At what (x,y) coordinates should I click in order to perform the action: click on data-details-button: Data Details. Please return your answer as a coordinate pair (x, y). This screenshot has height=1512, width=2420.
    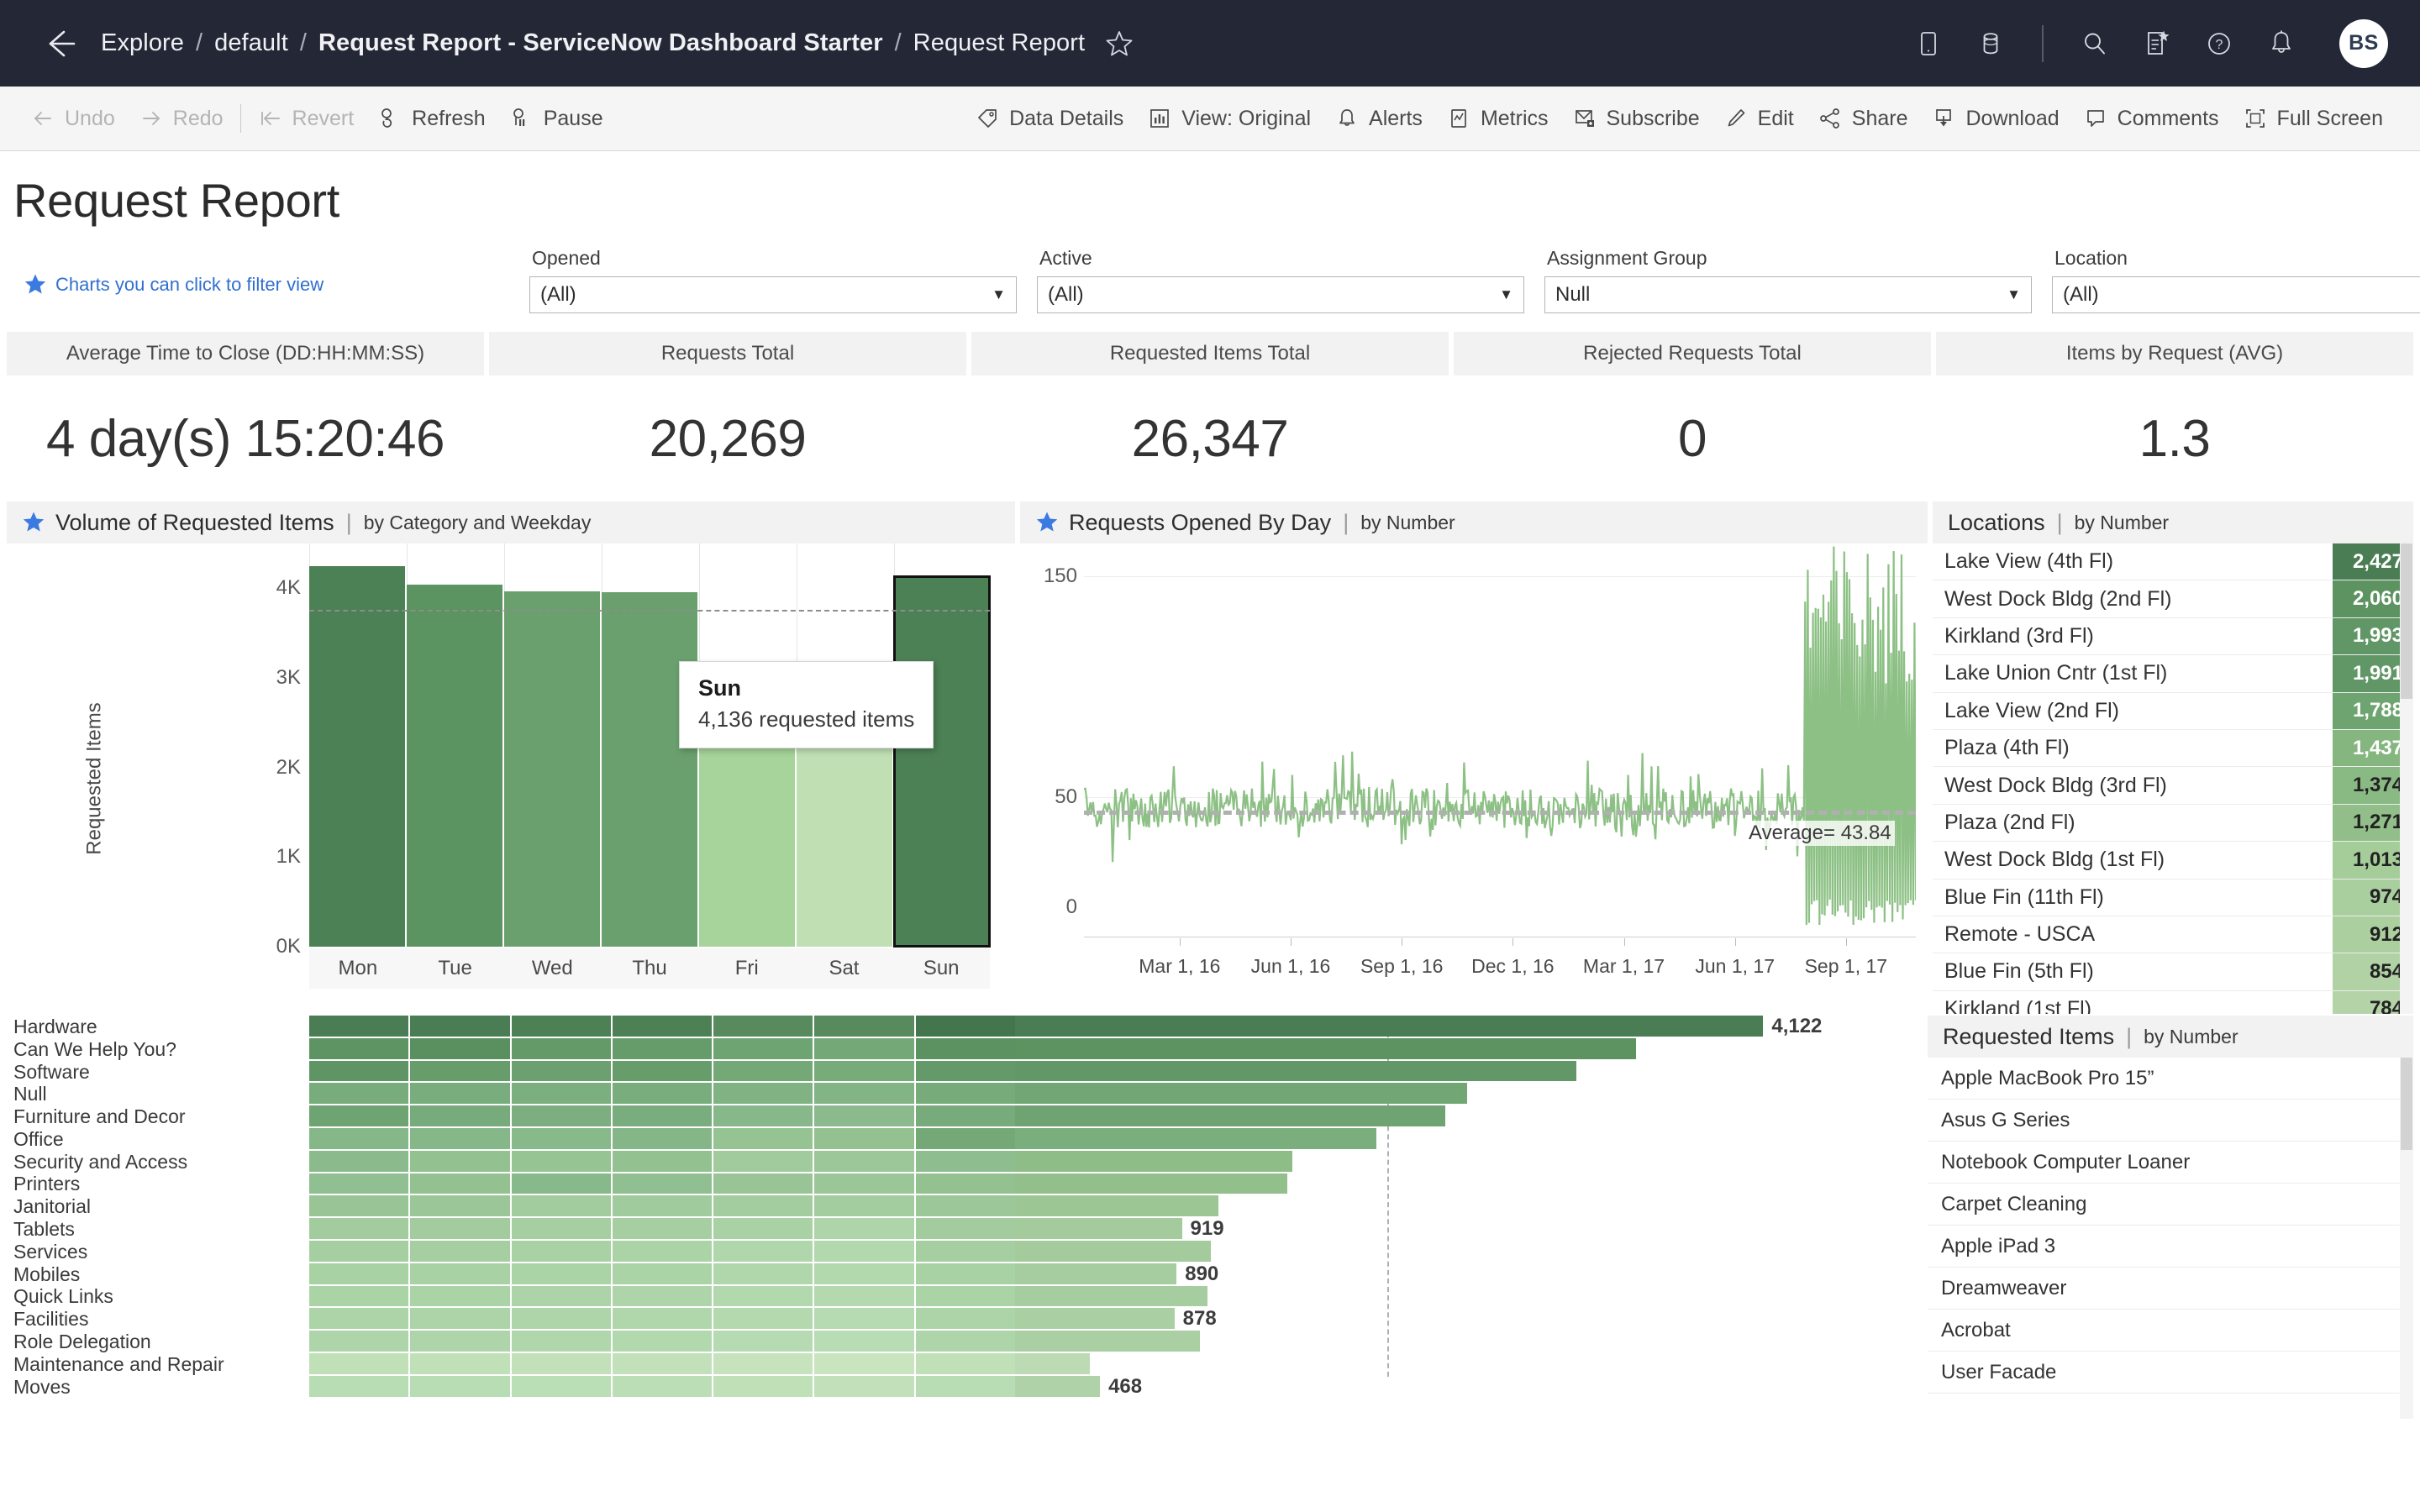
    Looking at the image, I should click on (1049, 118).